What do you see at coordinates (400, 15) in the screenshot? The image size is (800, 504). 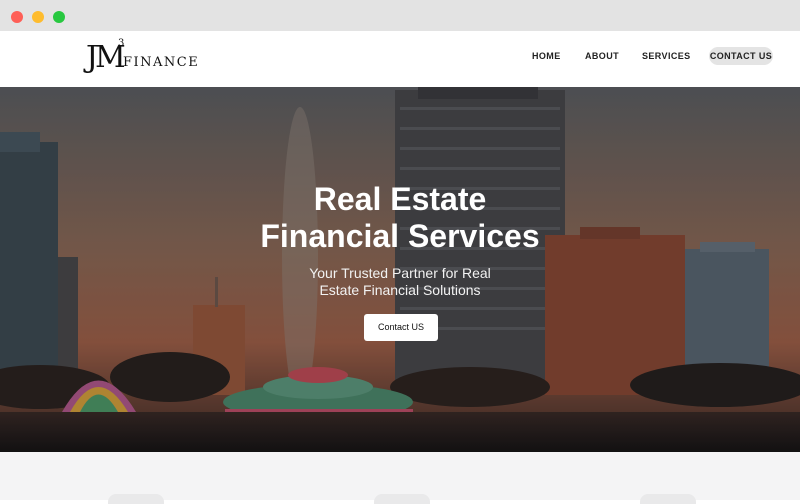 I see `browser-chrome` at bounding box center [400, 15].